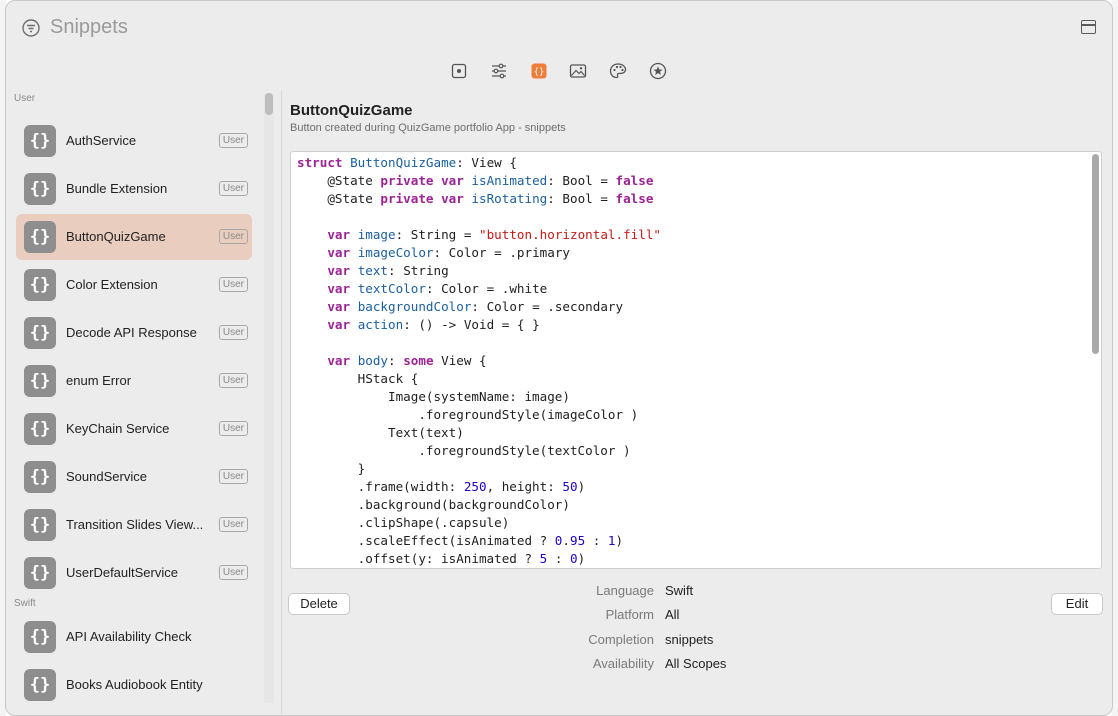 The width and height of the screenshot is (1118, 716). I want to click on snippet-item-label: API Availability Check, so click(129, 636).